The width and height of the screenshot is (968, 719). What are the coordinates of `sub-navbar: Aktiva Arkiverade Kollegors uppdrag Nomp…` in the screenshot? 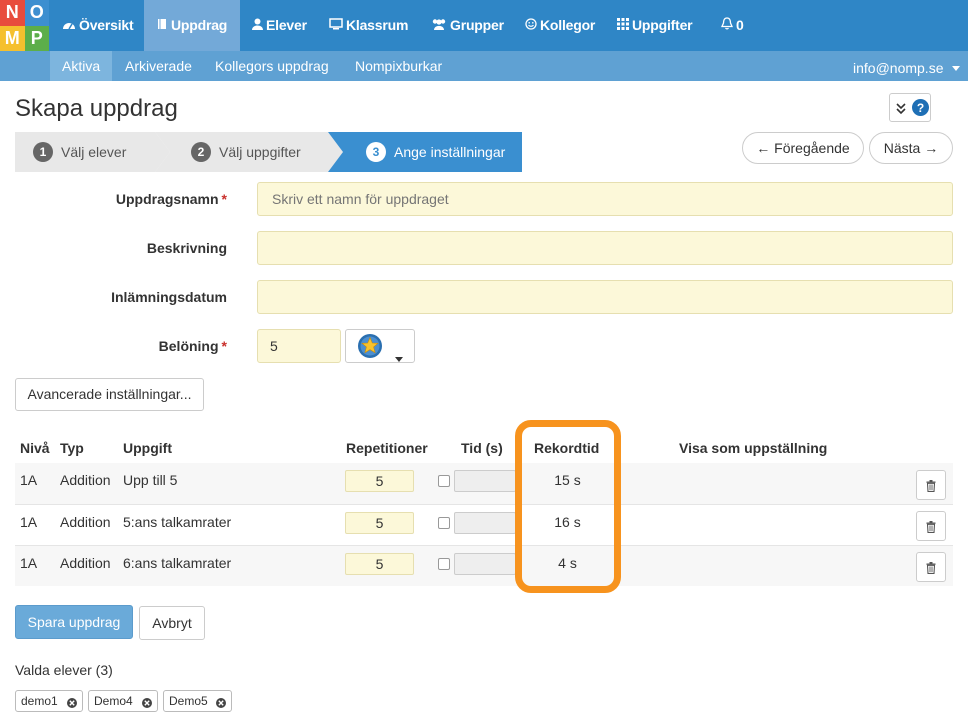 It's located at (484, 66).